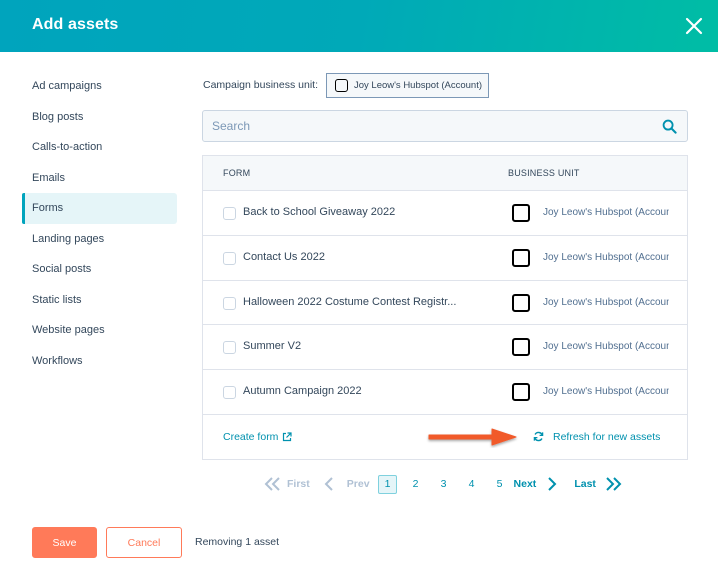 This screenshot has width=718, height=576. What do you see at coordinates (57, 299) in the screenshot?
I see `sidebar-item-label: Static lists` at bounding box center [57, 299].